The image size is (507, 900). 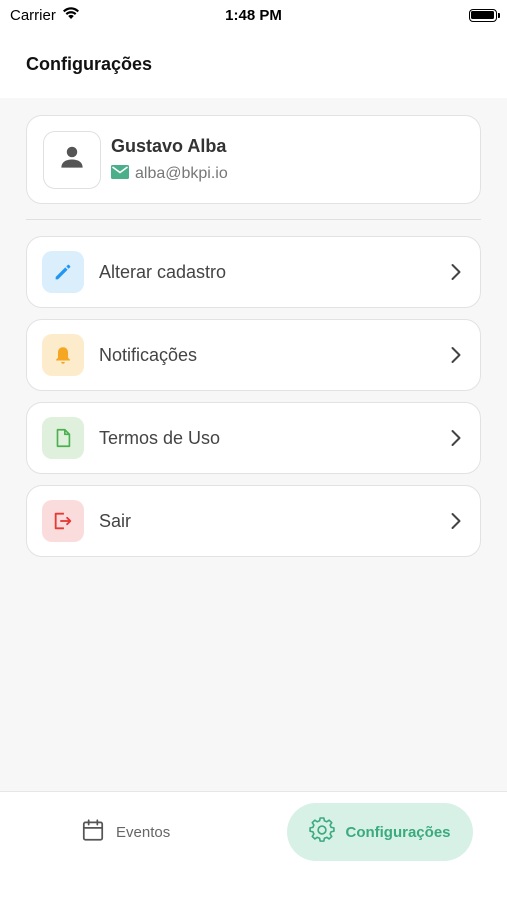 What do you see at coordinates (253, 64) in the screenshot?
I see `header: Configurações` at bounding box center [253, 64].